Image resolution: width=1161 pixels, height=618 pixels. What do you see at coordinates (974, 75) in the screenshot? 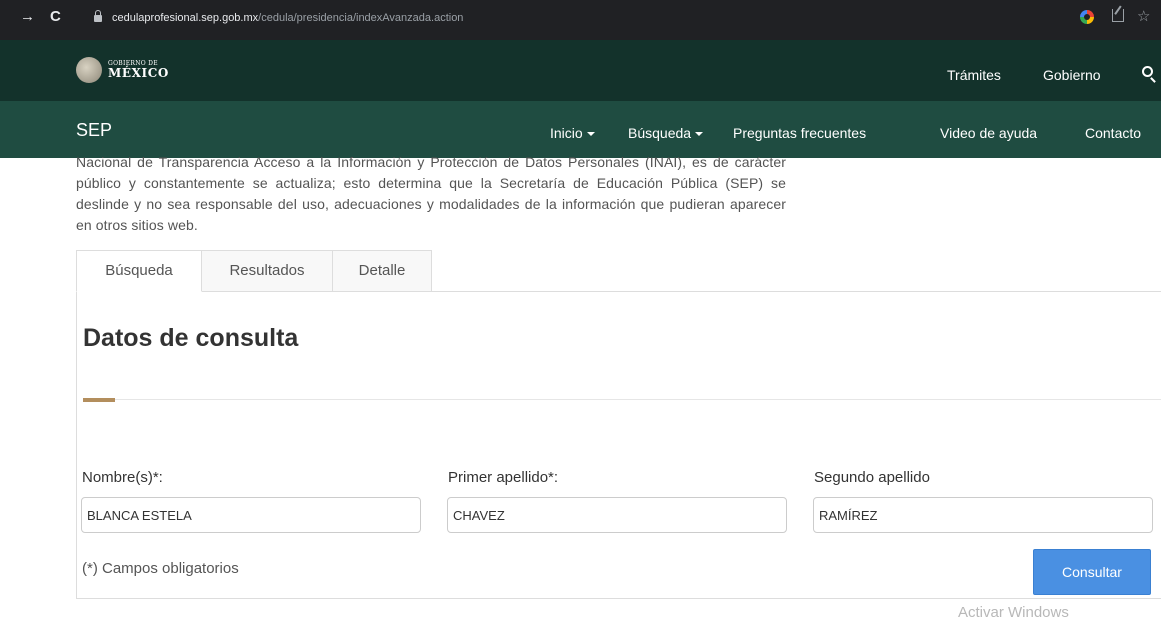
I see `link-tramites: Trámites` at bounding box center [974, 75].